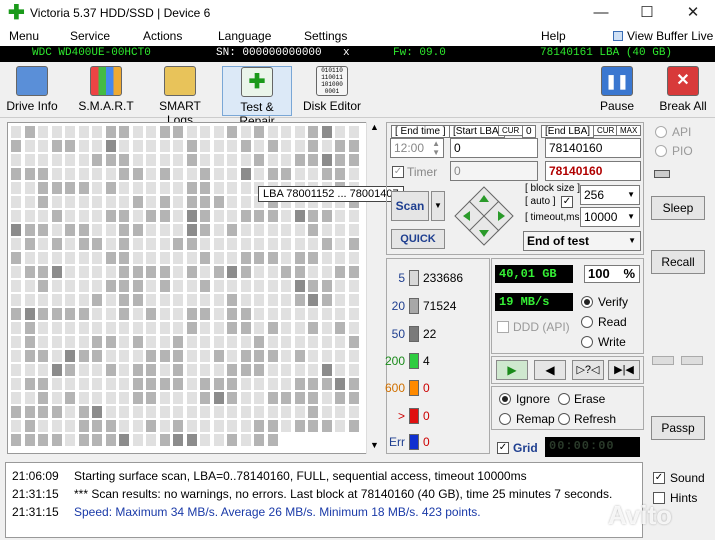 This screenshot has width=715, height=540. I want to click on remap-radio, so click(505, 419).